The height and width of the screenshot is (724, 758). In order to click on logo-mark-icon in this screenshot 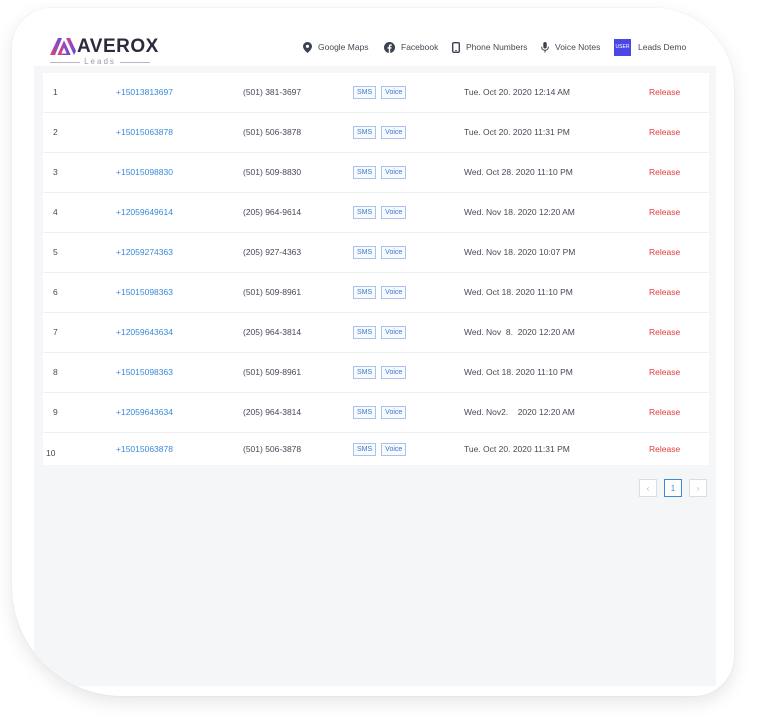, I will do `click(63, 46)`.